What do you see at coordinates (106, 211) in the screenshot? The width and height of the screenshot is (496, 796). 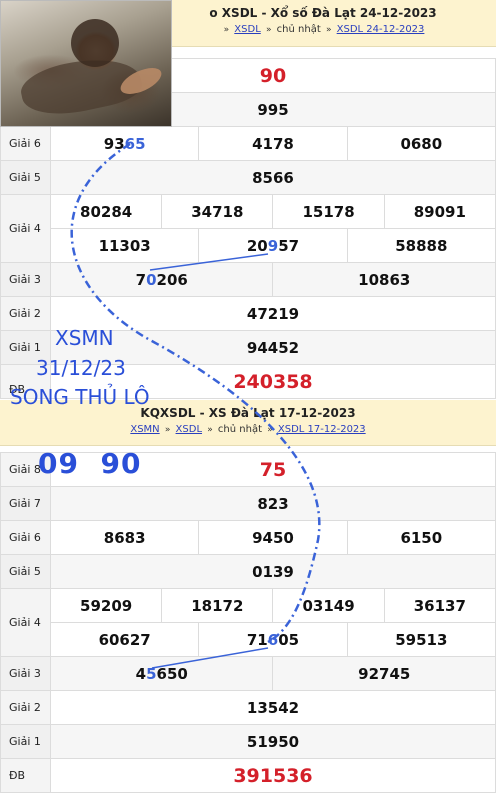 I see `prize-g4-1: 80284` at bounding box center [106, 211].